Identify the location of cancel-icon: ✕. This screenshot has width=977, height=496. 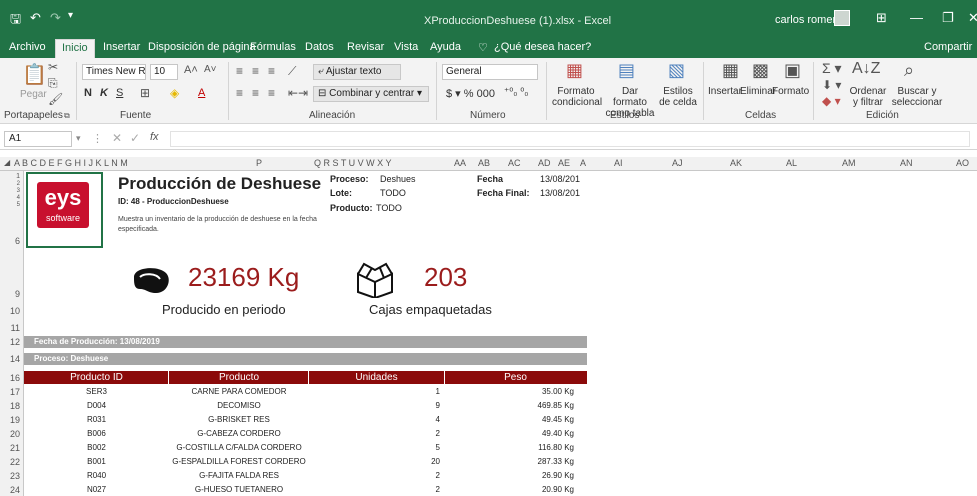
(117, 138).